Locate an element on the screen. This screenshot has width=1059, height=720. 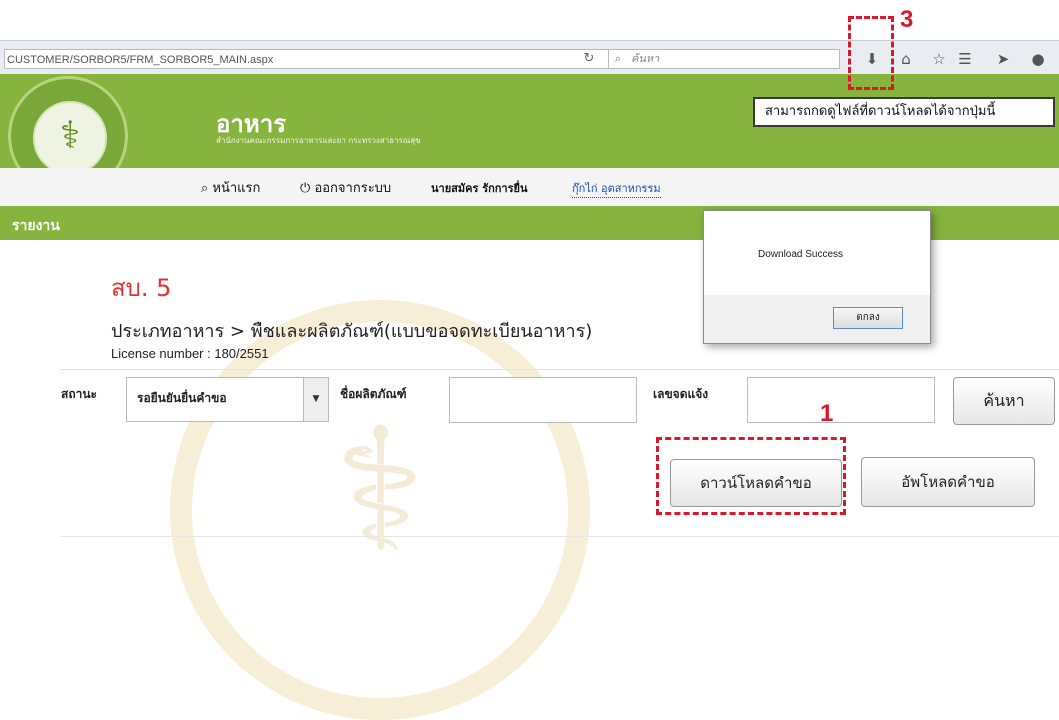
upload-request-button: อัพโหลดคำขอ is located at coordinates (948, 482).